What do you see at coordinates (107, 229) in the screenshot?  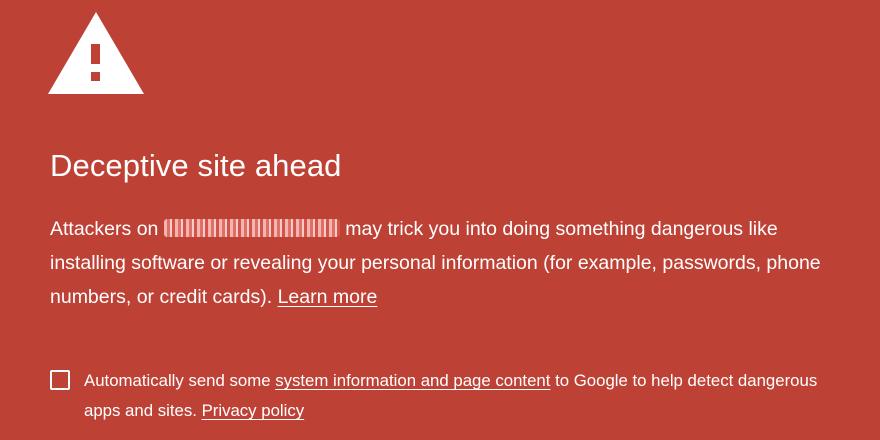 I see `message-prefix: Attackers on` at bounding box center [107, 229].